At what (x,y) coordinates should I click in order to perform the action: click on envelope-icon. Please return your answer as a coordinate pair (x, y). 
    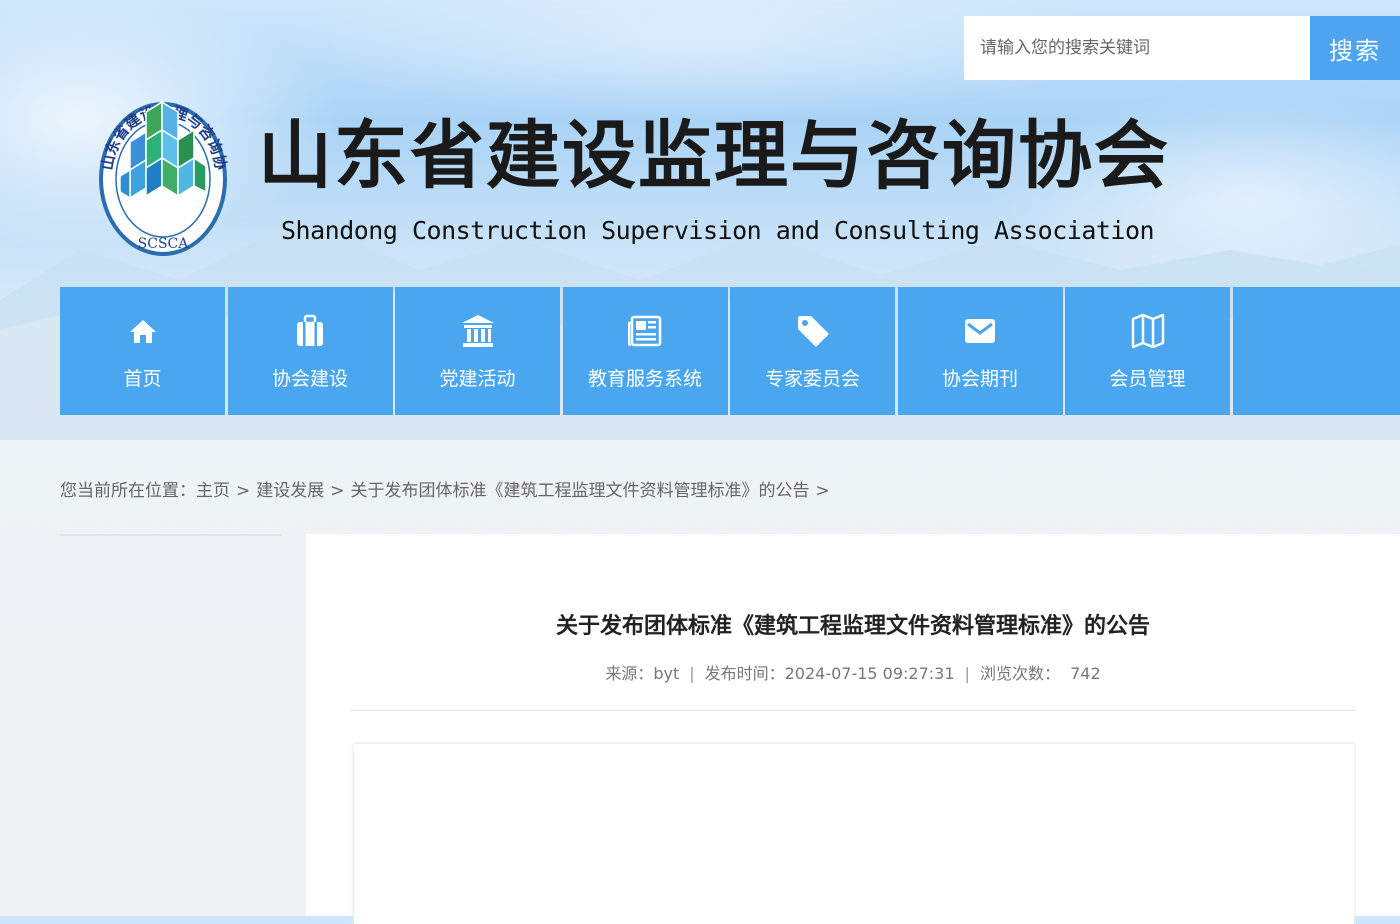
    Looking at the image, I should click on (980, 331).